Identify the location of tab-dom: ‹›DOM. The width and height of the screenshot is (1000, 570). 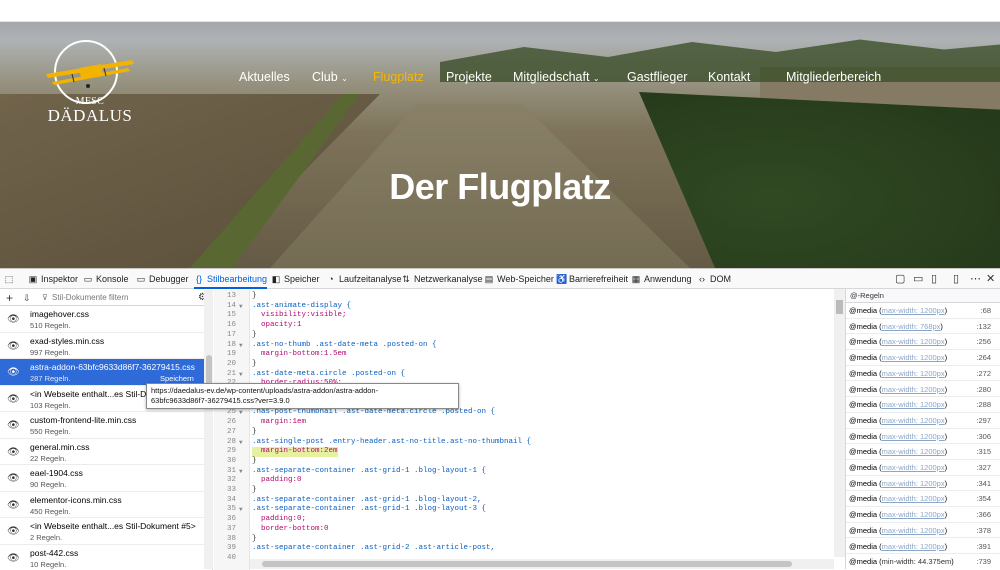
(714, 279).